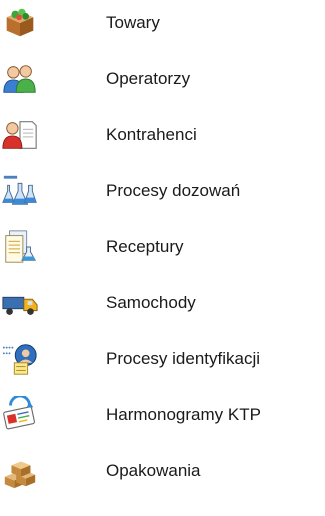 Image resolution: width=325 pixels, height=516 pixels. Describe the element at coordinates (20, 191) in the screenshot. I see `dosing-flasks-icon` at that location.